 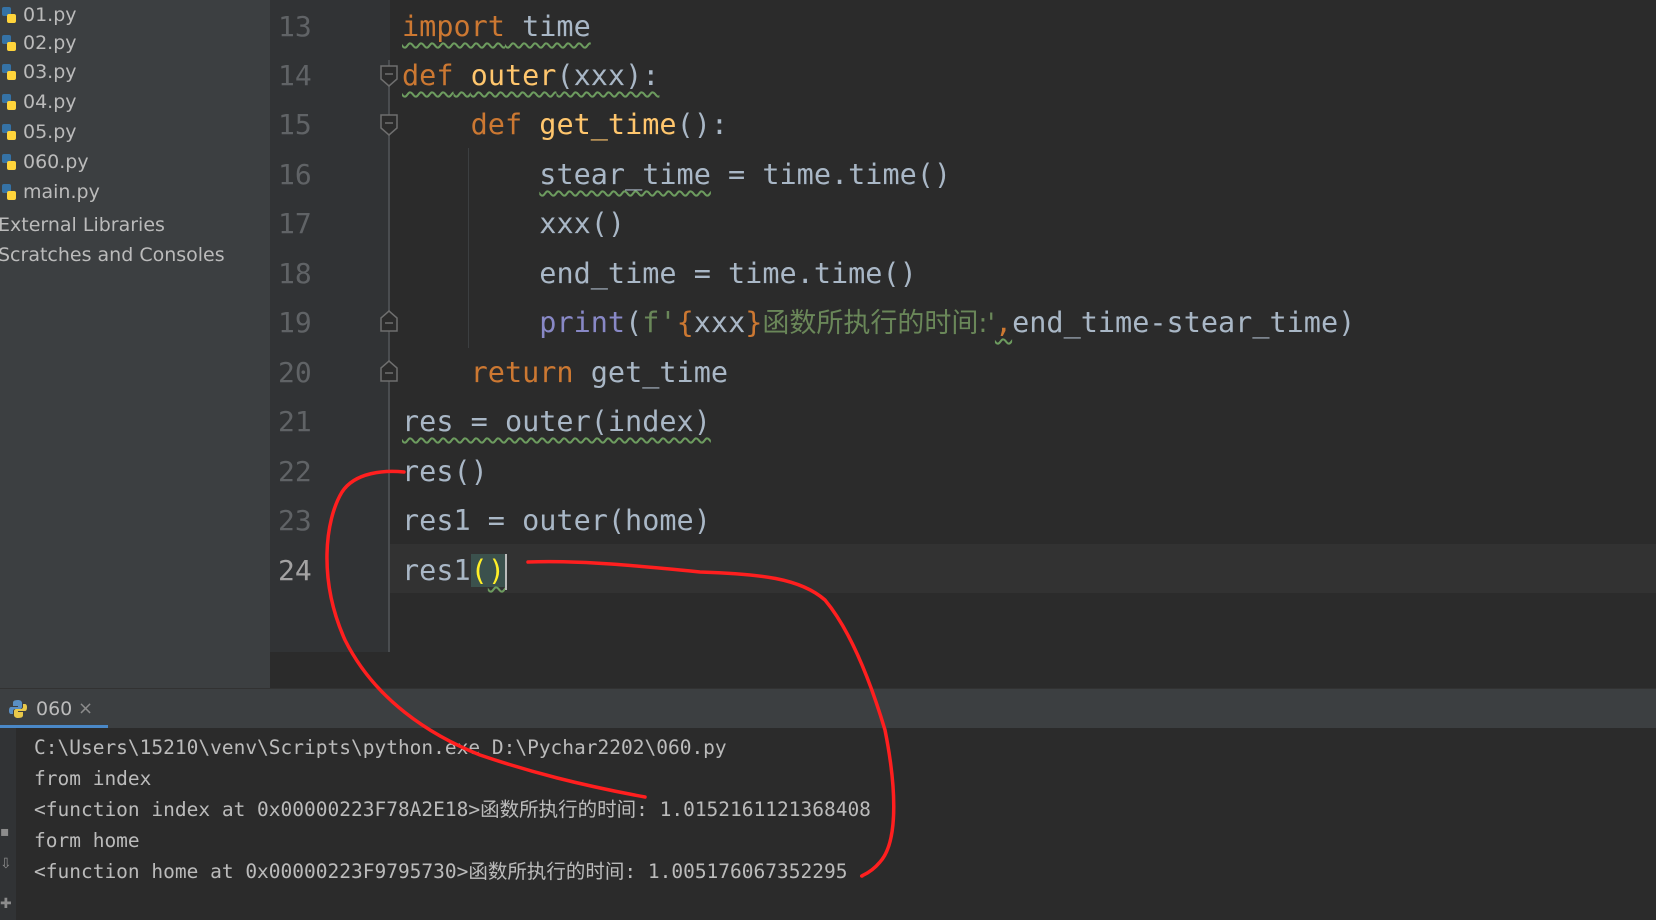 I want to click on tree-item-label: 060.py, so click(x=56, y=162).